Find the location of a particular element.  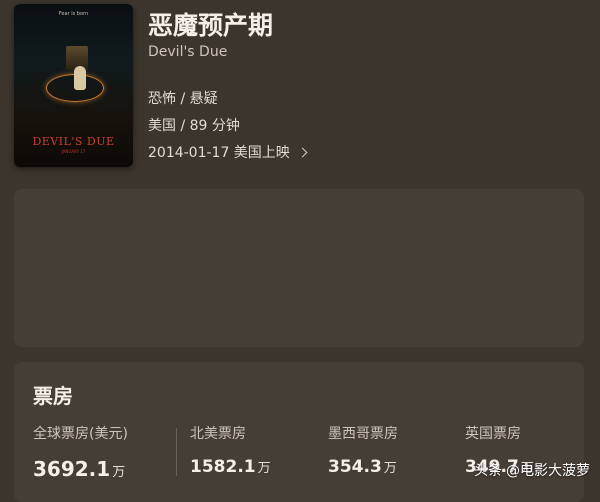

stat-divider is located at coordinates (176, 452).